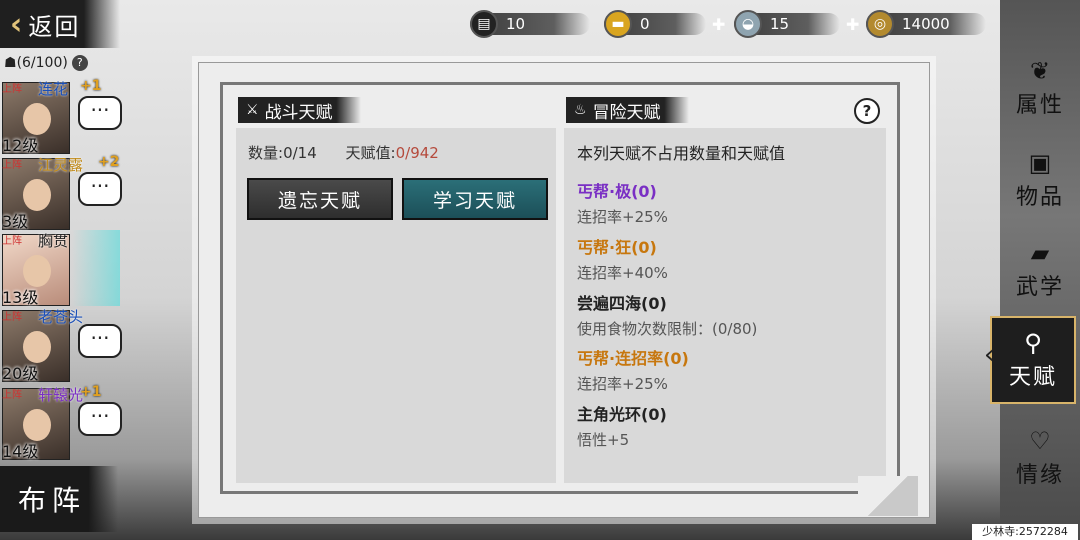 This screenshot has height=540, width=1080. What do you see at coordinates (20, 145) in the screenshot?
I see `hero-level: 12级` at bounding box center [20, 145].